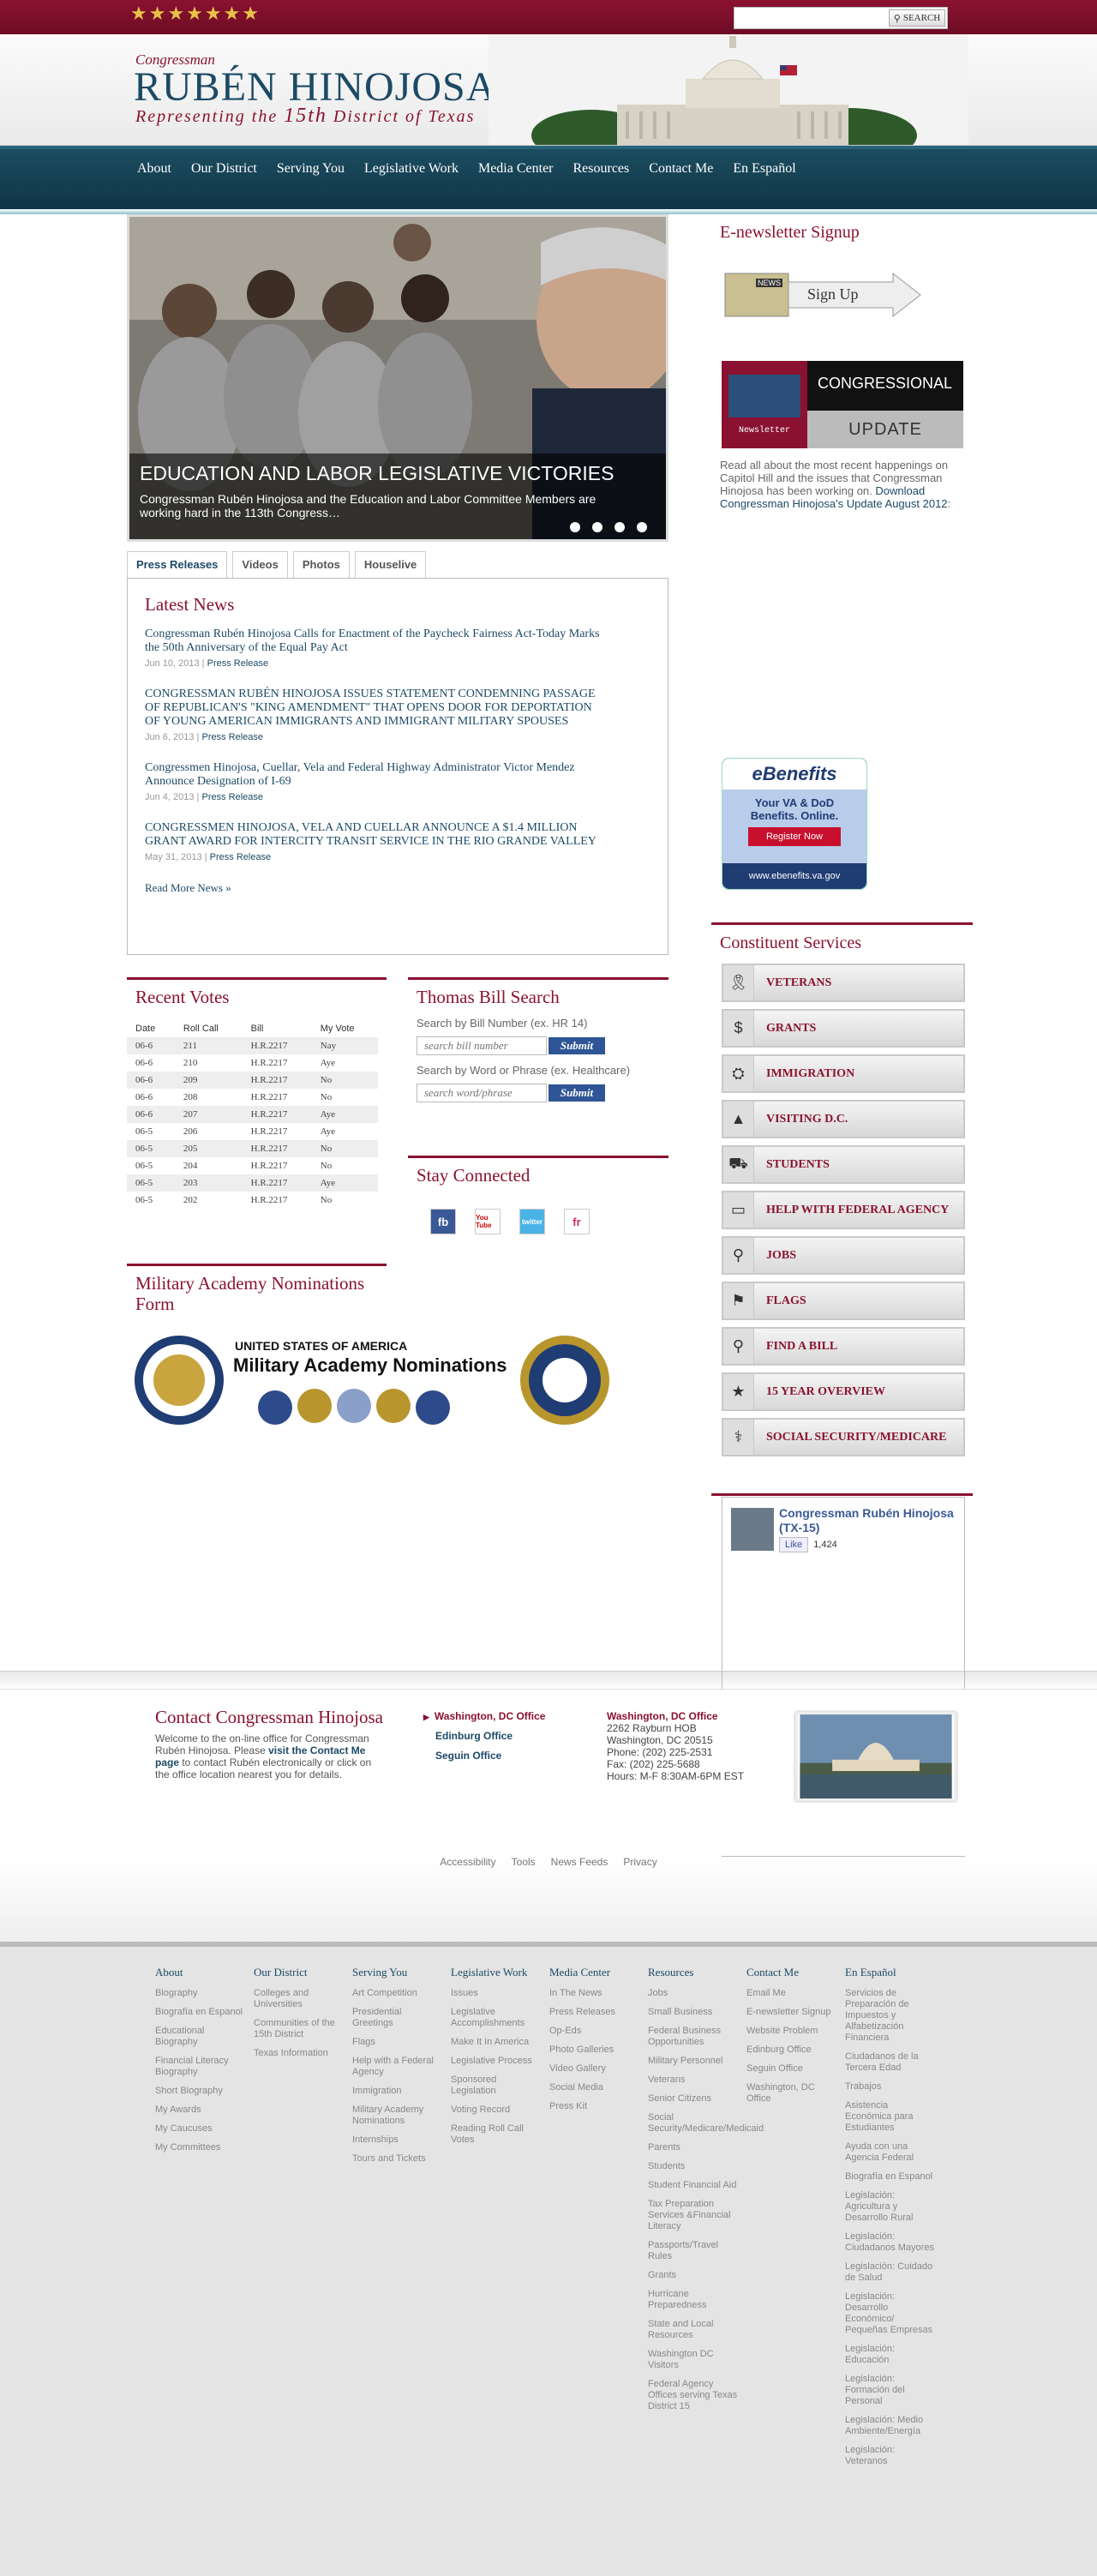 The image size is (1097, 2576). I want to click on sitemap-link: Washington DC Visitors, so click(693, 2360).